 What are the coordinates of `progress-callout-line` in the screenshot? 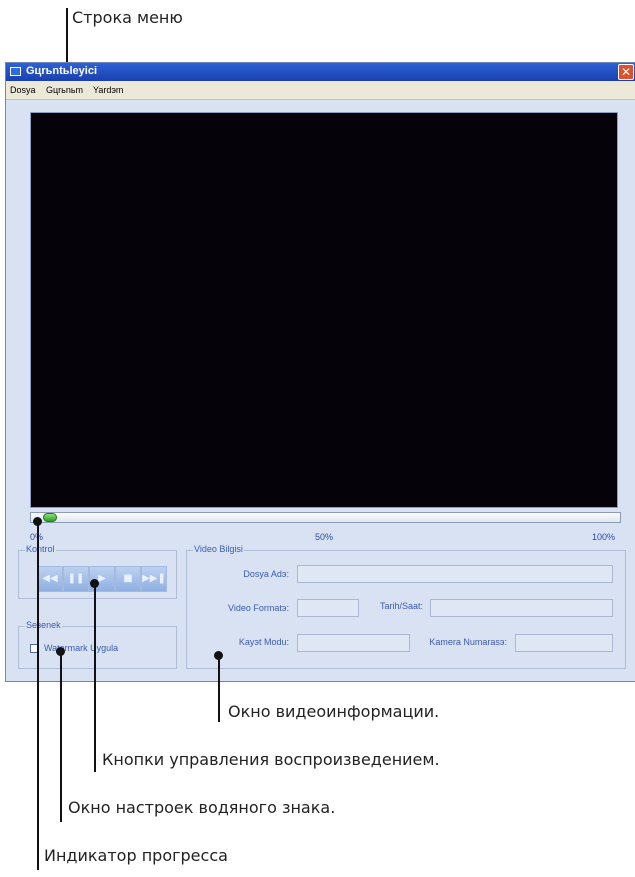 It's located at (38, 696).